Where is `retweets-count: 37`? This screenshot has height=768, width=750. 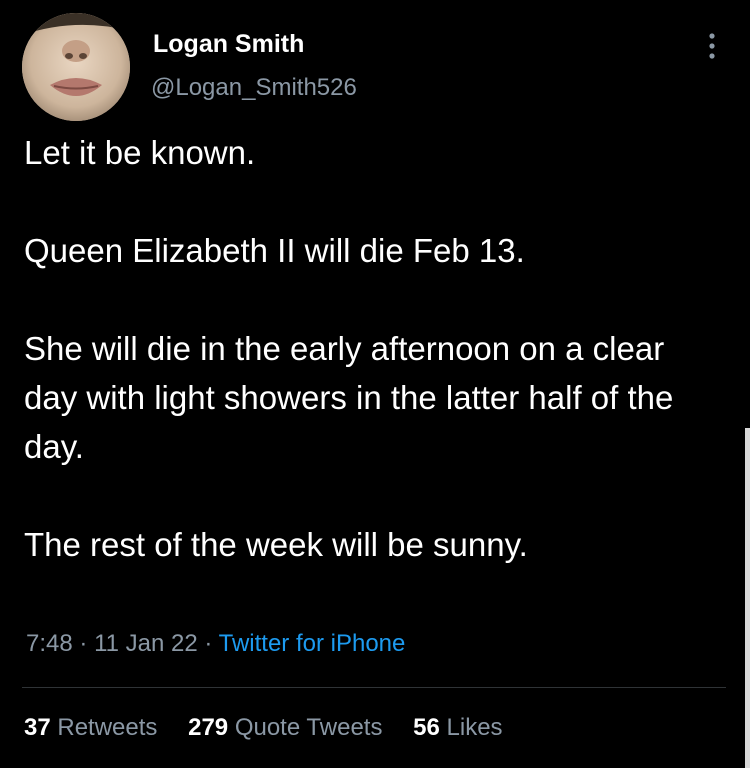
retweets-count: 37 is located at coordinates (37, 727).